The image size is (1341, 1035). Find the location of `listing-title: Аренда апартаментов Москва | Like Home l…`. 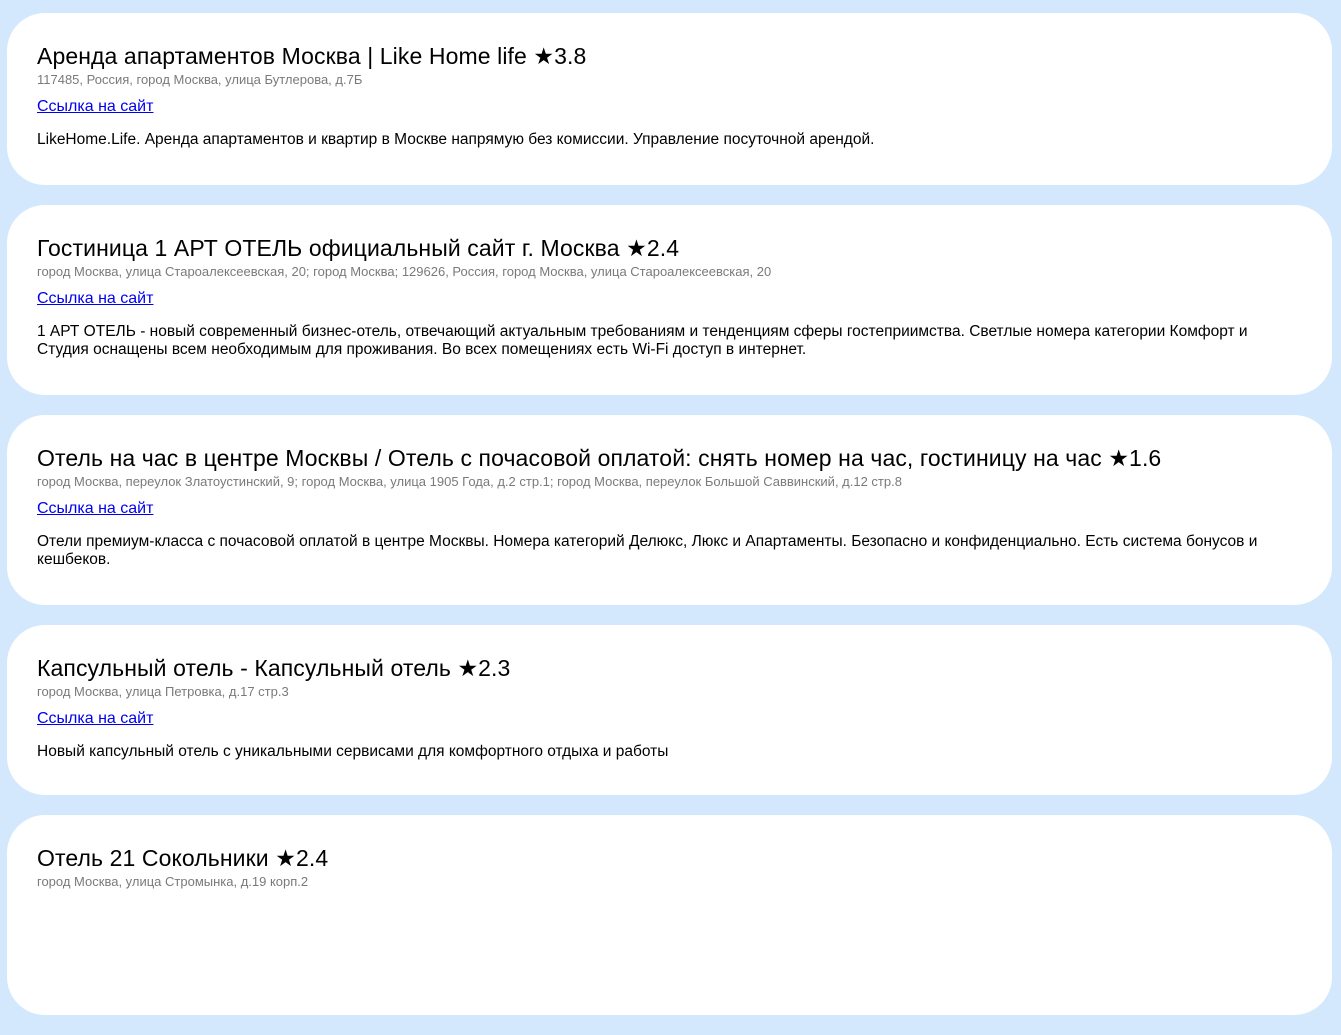

listing-title: Аренда апартаментов Москва | Like Home l… is located at coordinates (312, 56).